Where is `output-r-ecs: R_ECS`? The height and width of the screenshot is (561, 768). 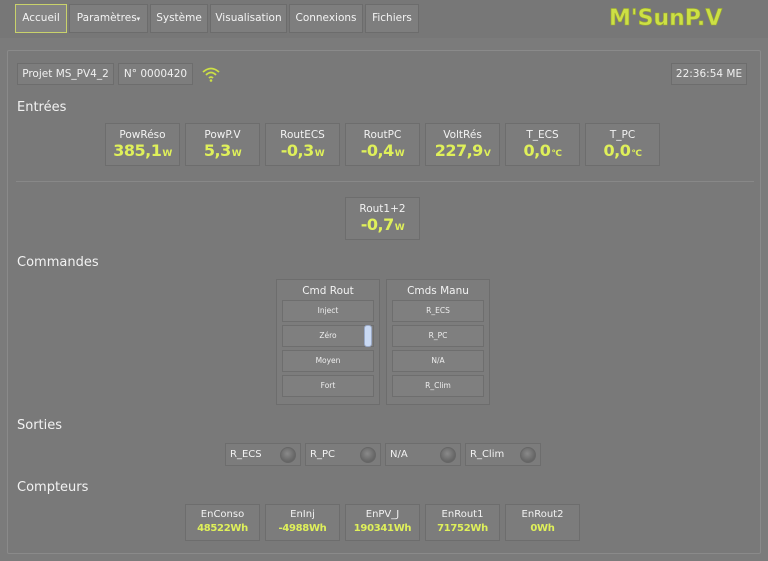 output-r-ecs: R_ECS is located at coordinates (263, 454).